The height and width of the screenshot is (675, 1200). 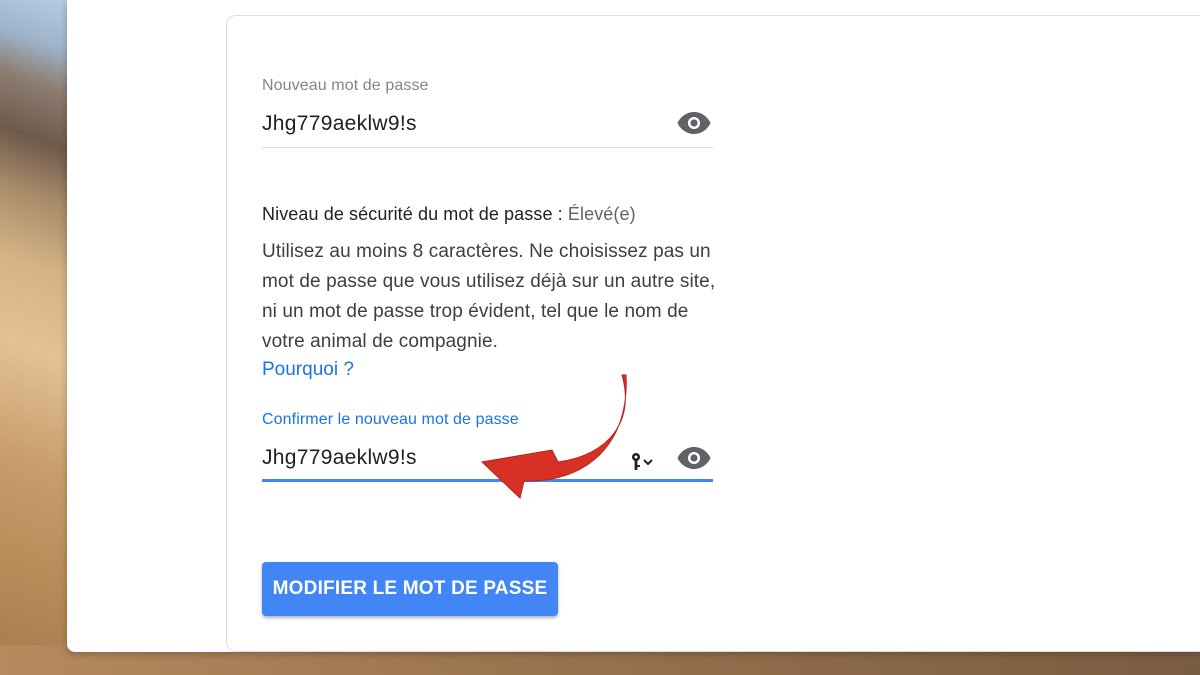 I want to click on new-password-input: Jhg779aeklw9!s, so click(x=487, y=124).